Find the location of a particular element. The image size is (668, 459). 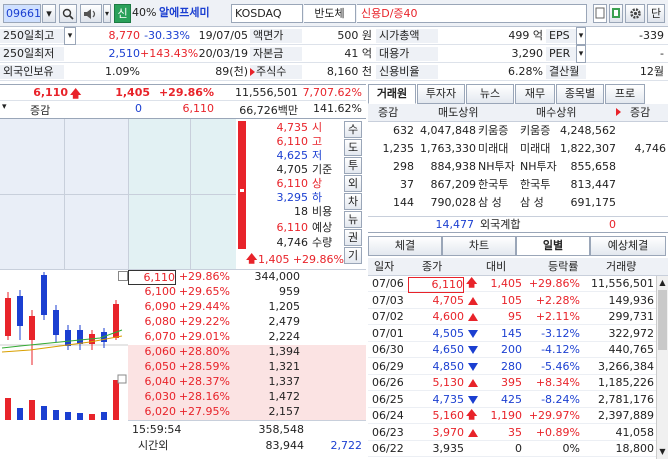

broker-tab: 종목별 is located at coordinates (580, 94).